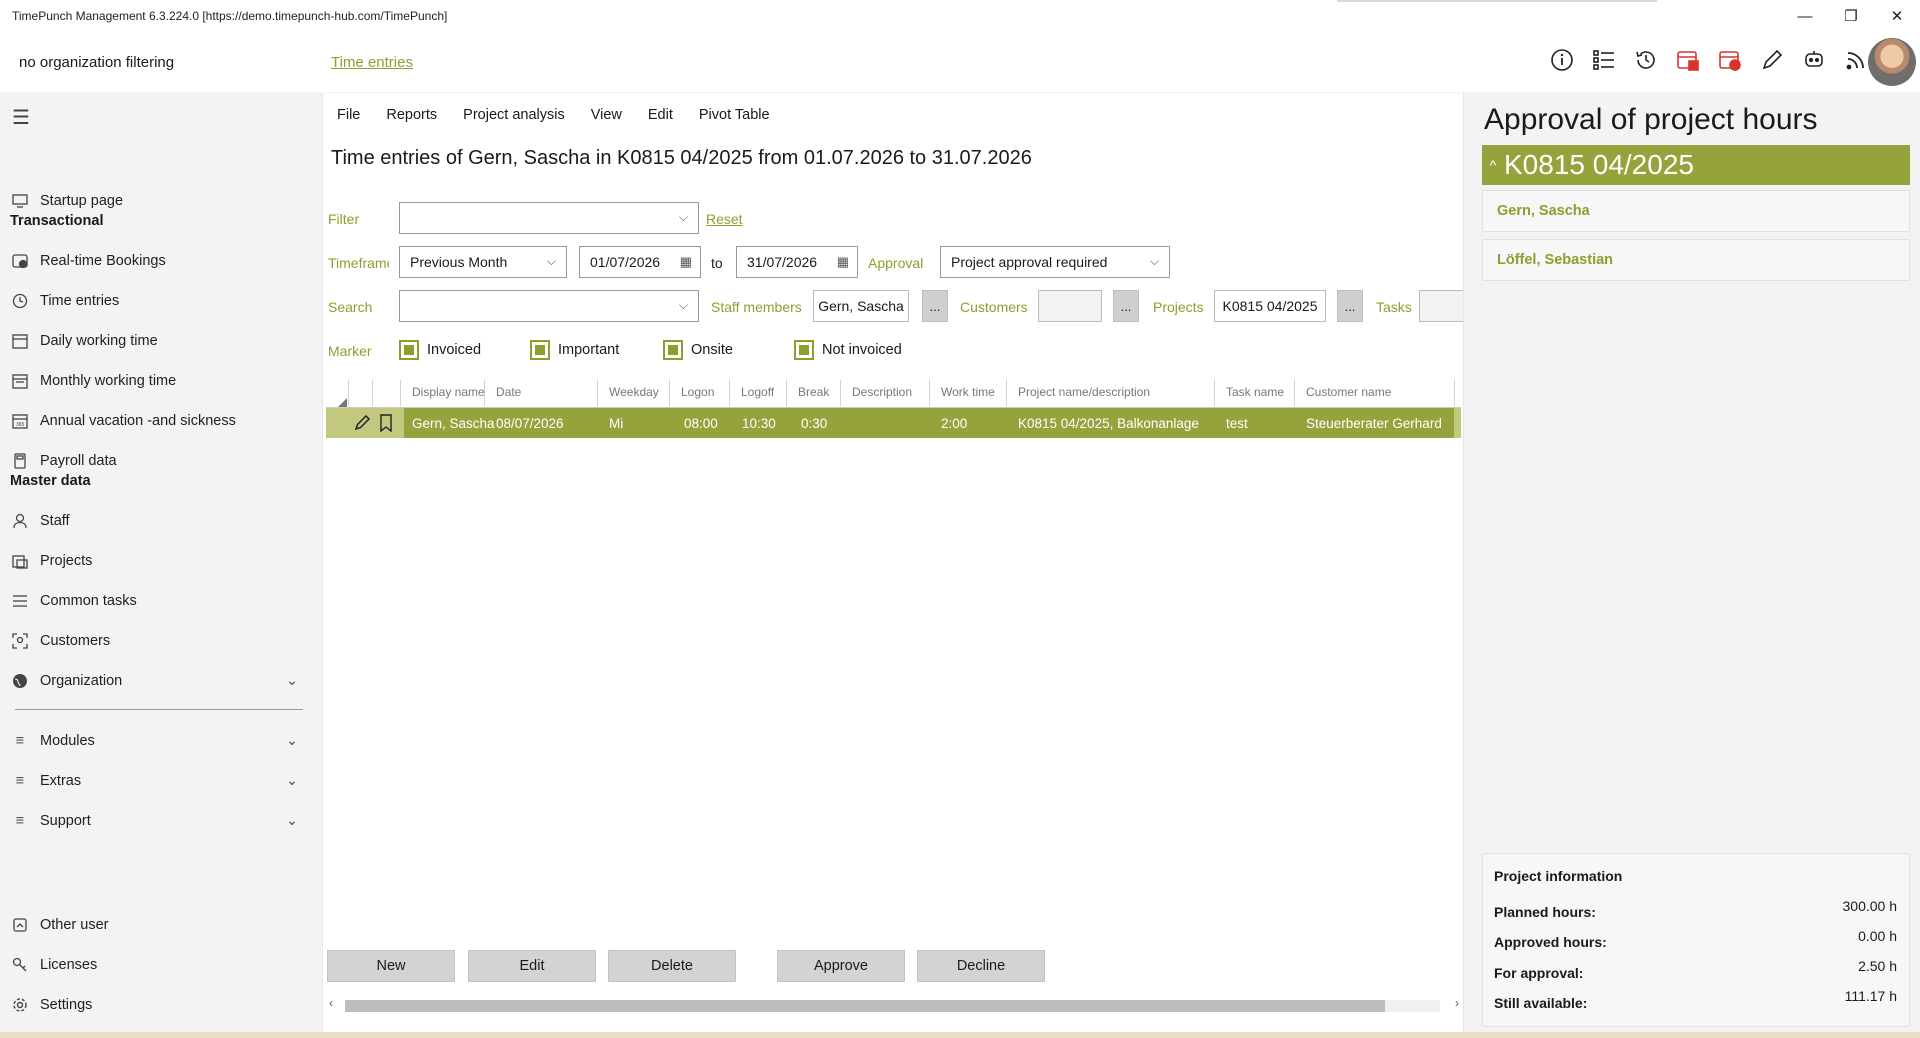  I want to click on staff-members-field: Gern, Sascha, so click(861, 306).